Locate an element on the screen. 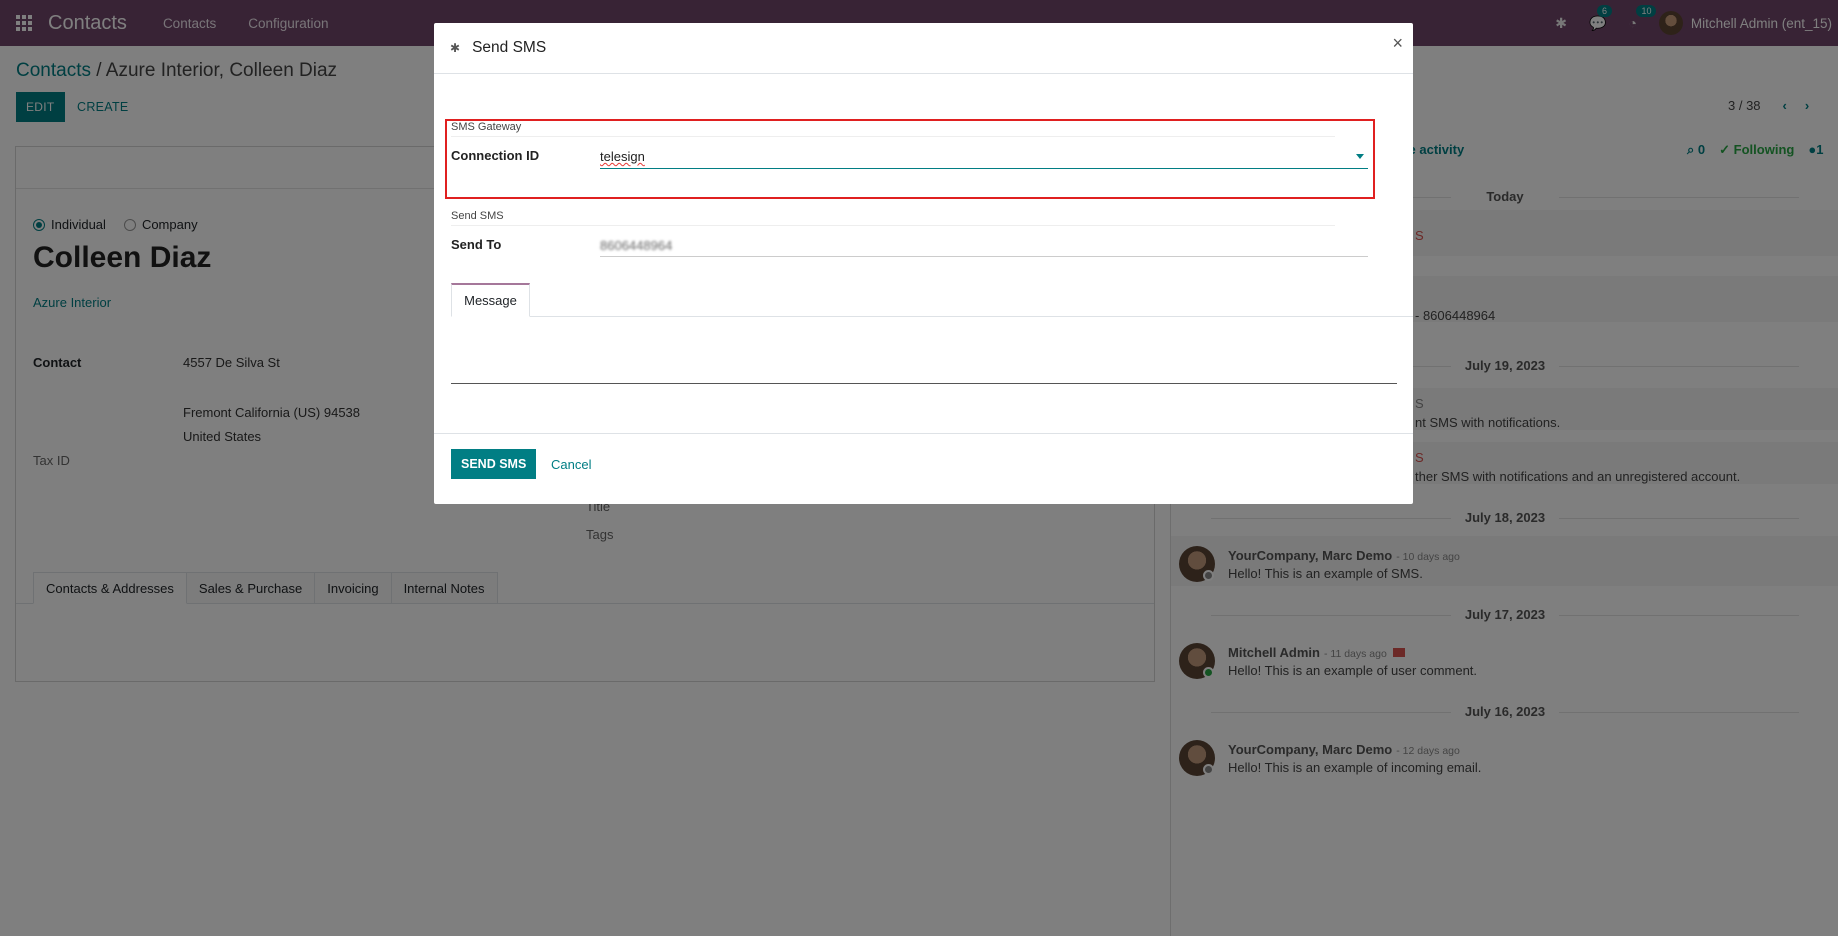 The height and width of the screenshot is (936, 1838). section-send-sms: Send SMS is located at coordinates (477, 216).